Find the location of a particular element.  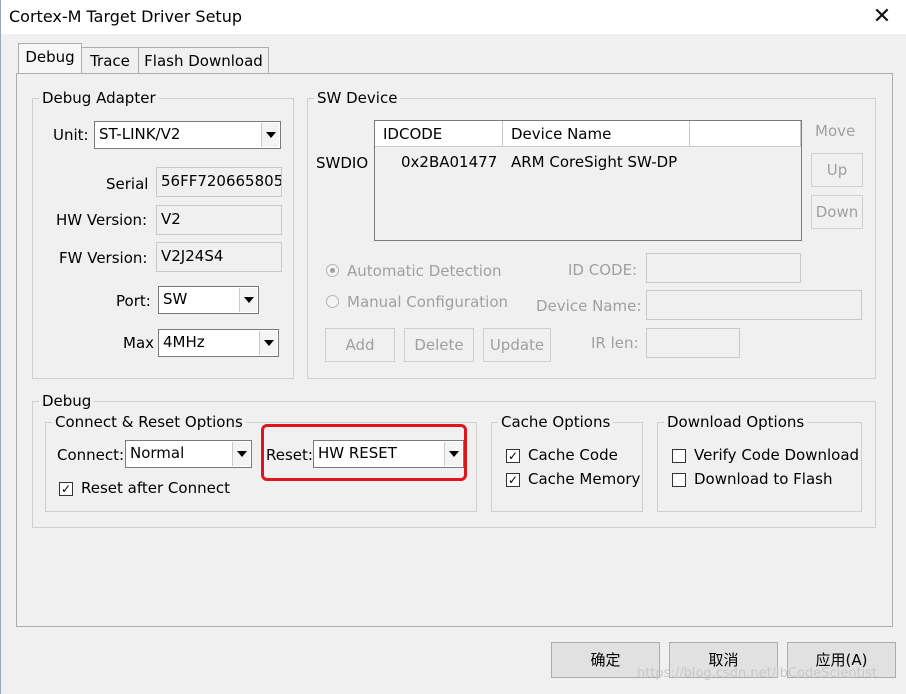

tab-flash-download: Flash Download is located at coordinates (203, 60).